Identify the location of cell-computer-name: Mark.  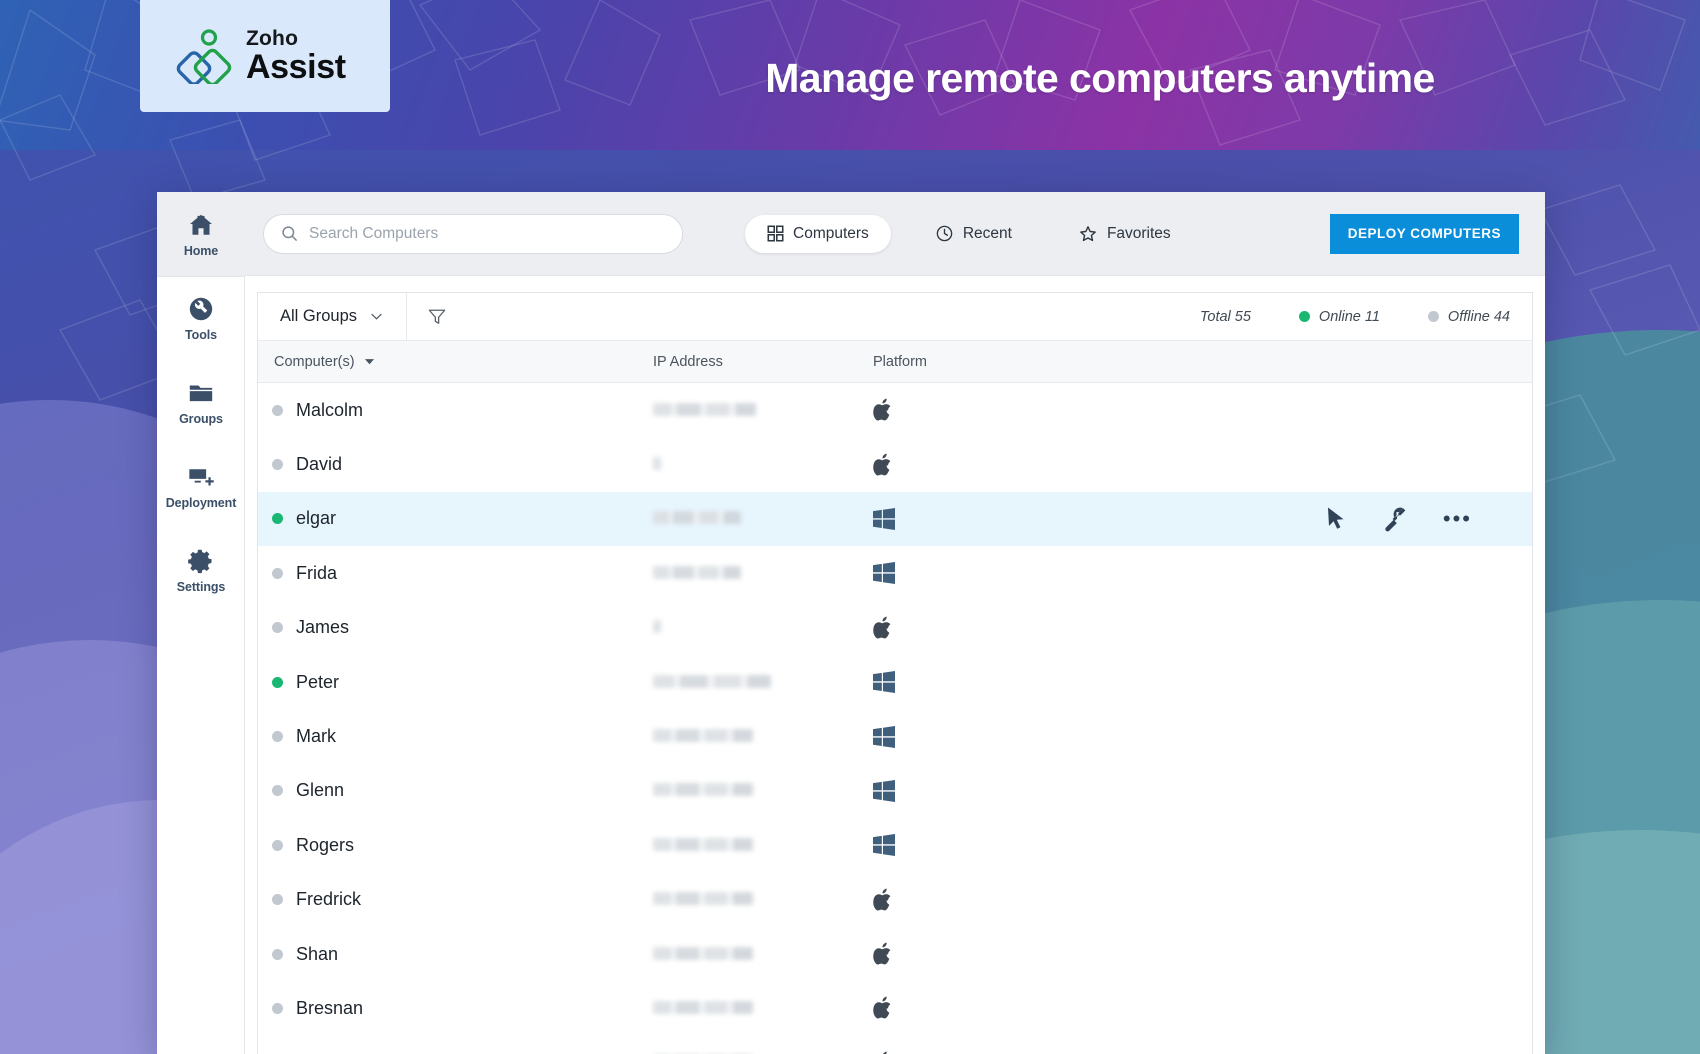
(455, 736).